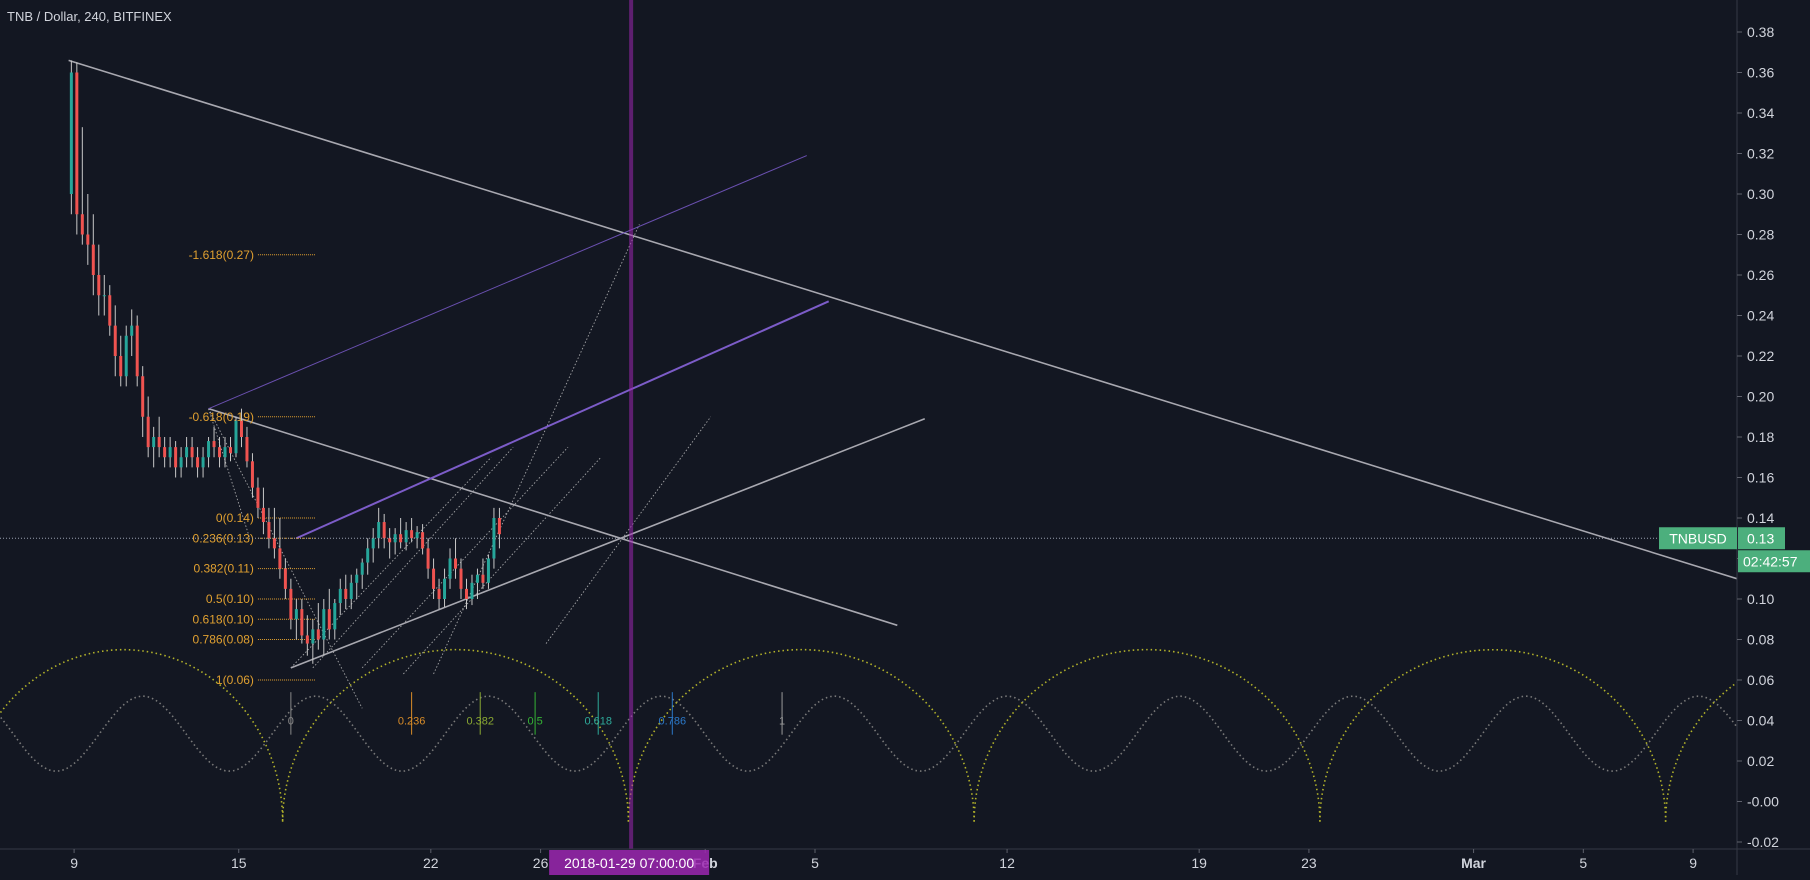 Image resolution: width=1810 pixels, height=880 pixels. What do you see at coordinates (1760, 680) in the screenshot?
I see `price-tick-label-16: 0.06` at bounding box center [1760, 680].